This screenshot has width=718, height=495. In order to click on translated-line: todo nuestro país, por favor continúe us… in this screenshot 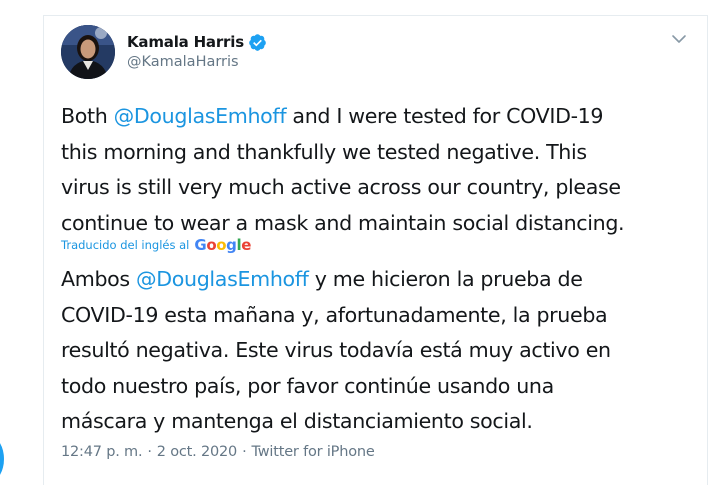, I will do `click(307, 385)`.